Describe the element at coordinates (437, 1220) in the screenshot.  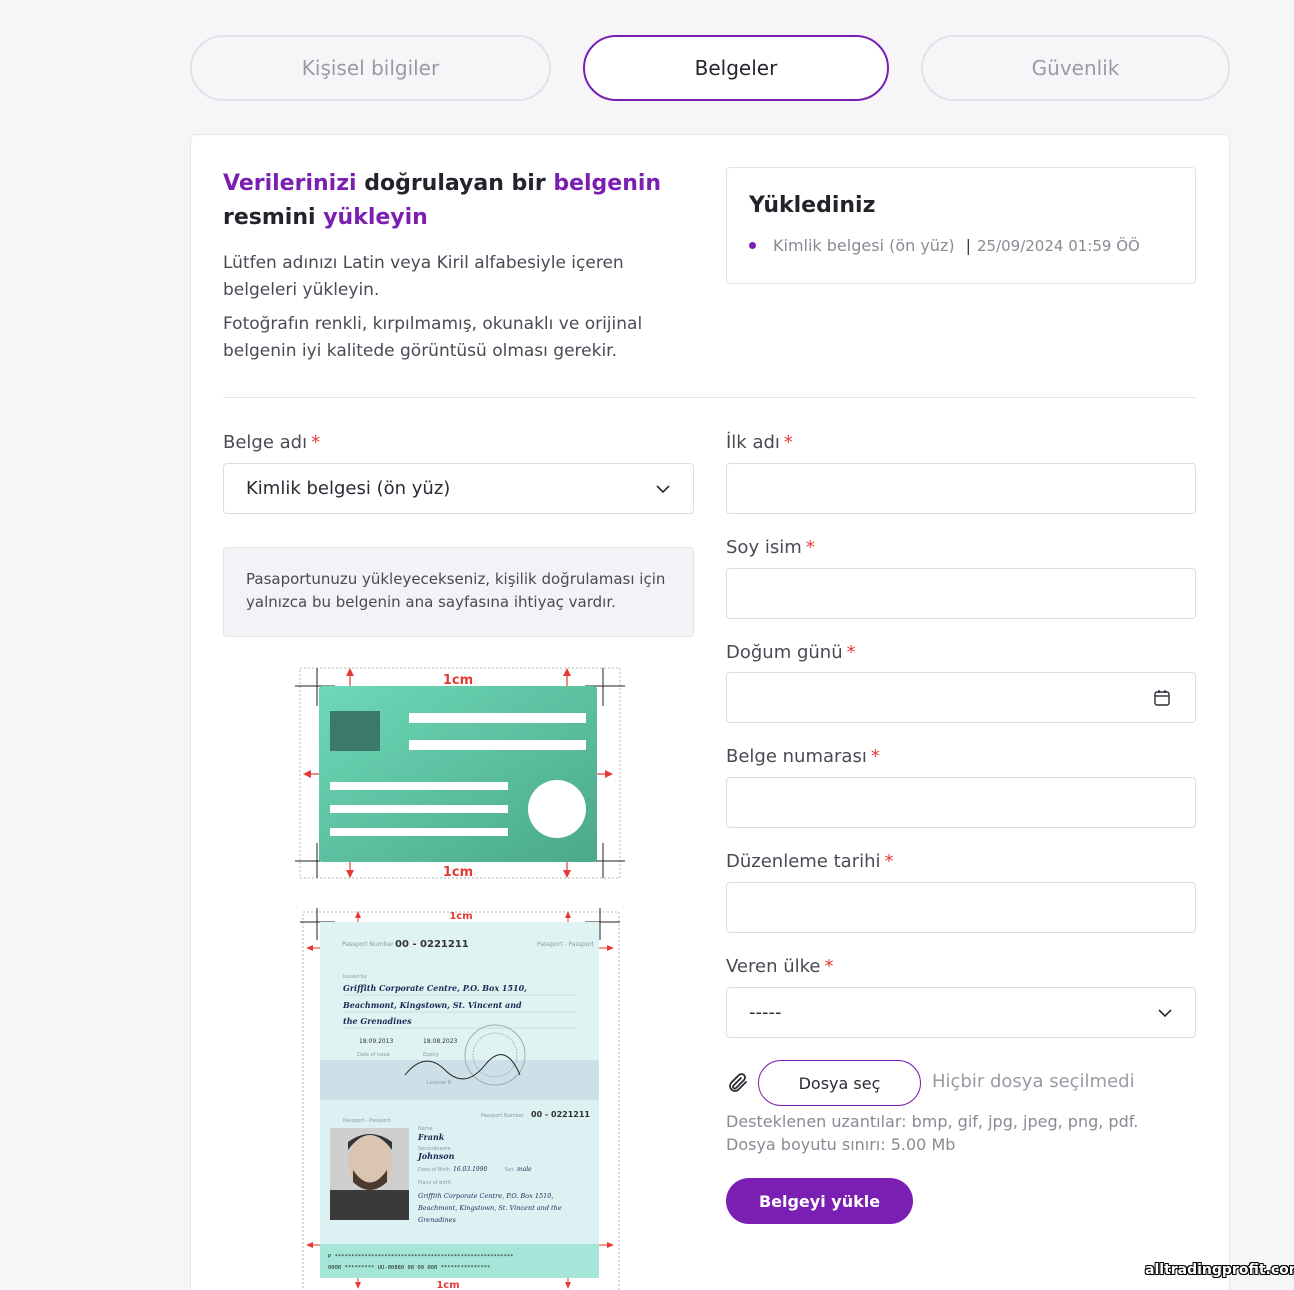
I see `pob-line3: Grenadines` at that location.